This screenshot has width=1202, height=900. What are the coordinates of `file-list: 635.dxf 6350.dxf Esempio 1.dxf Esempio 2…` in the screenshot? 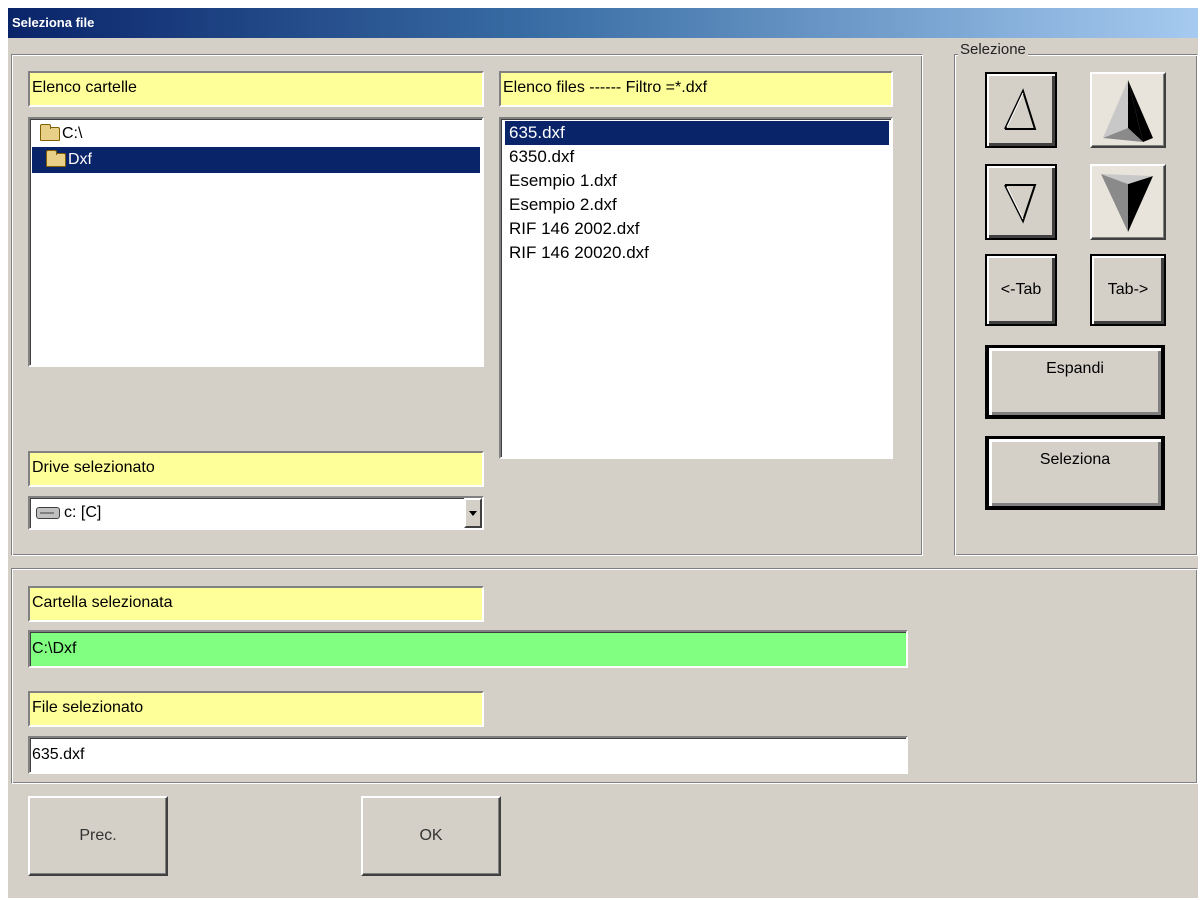 It's located at (696, 288).